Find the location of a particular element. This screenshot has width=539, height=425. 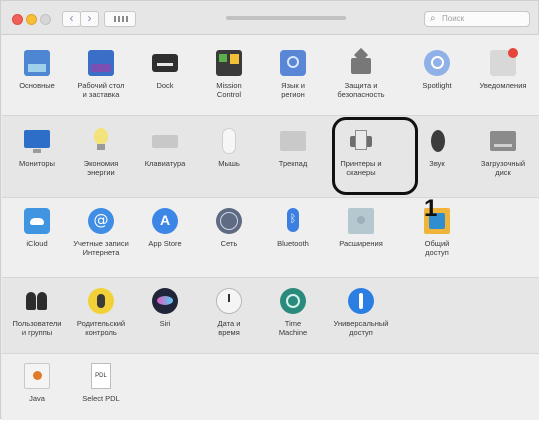

pref-pane-general: Основные is located at coordinates (37, 81).